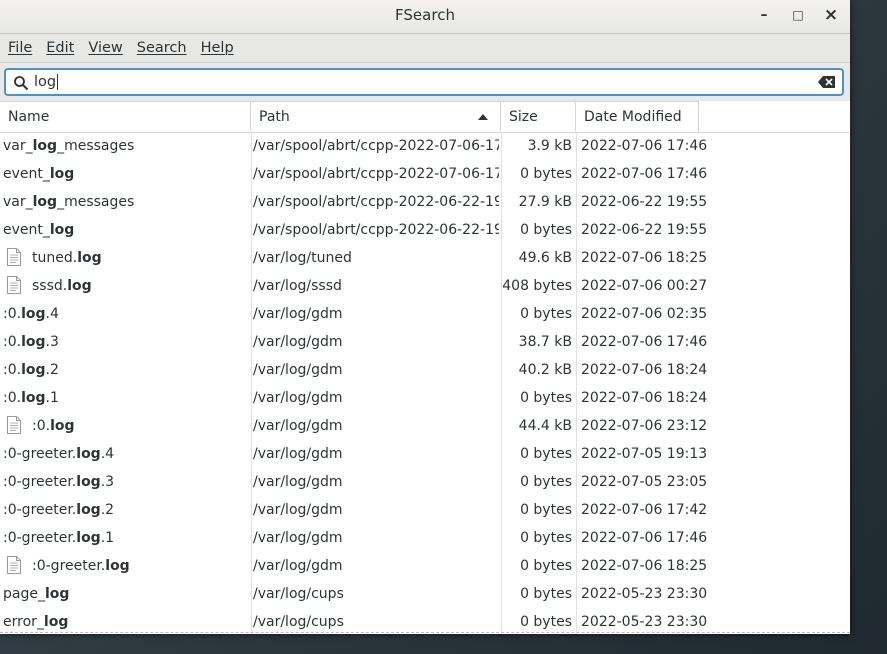 This screenshot has height=654, width=887. Describe the element at coordinates (125, 286) in the screenshot. I see `cell-name: sssd.log` at that location.